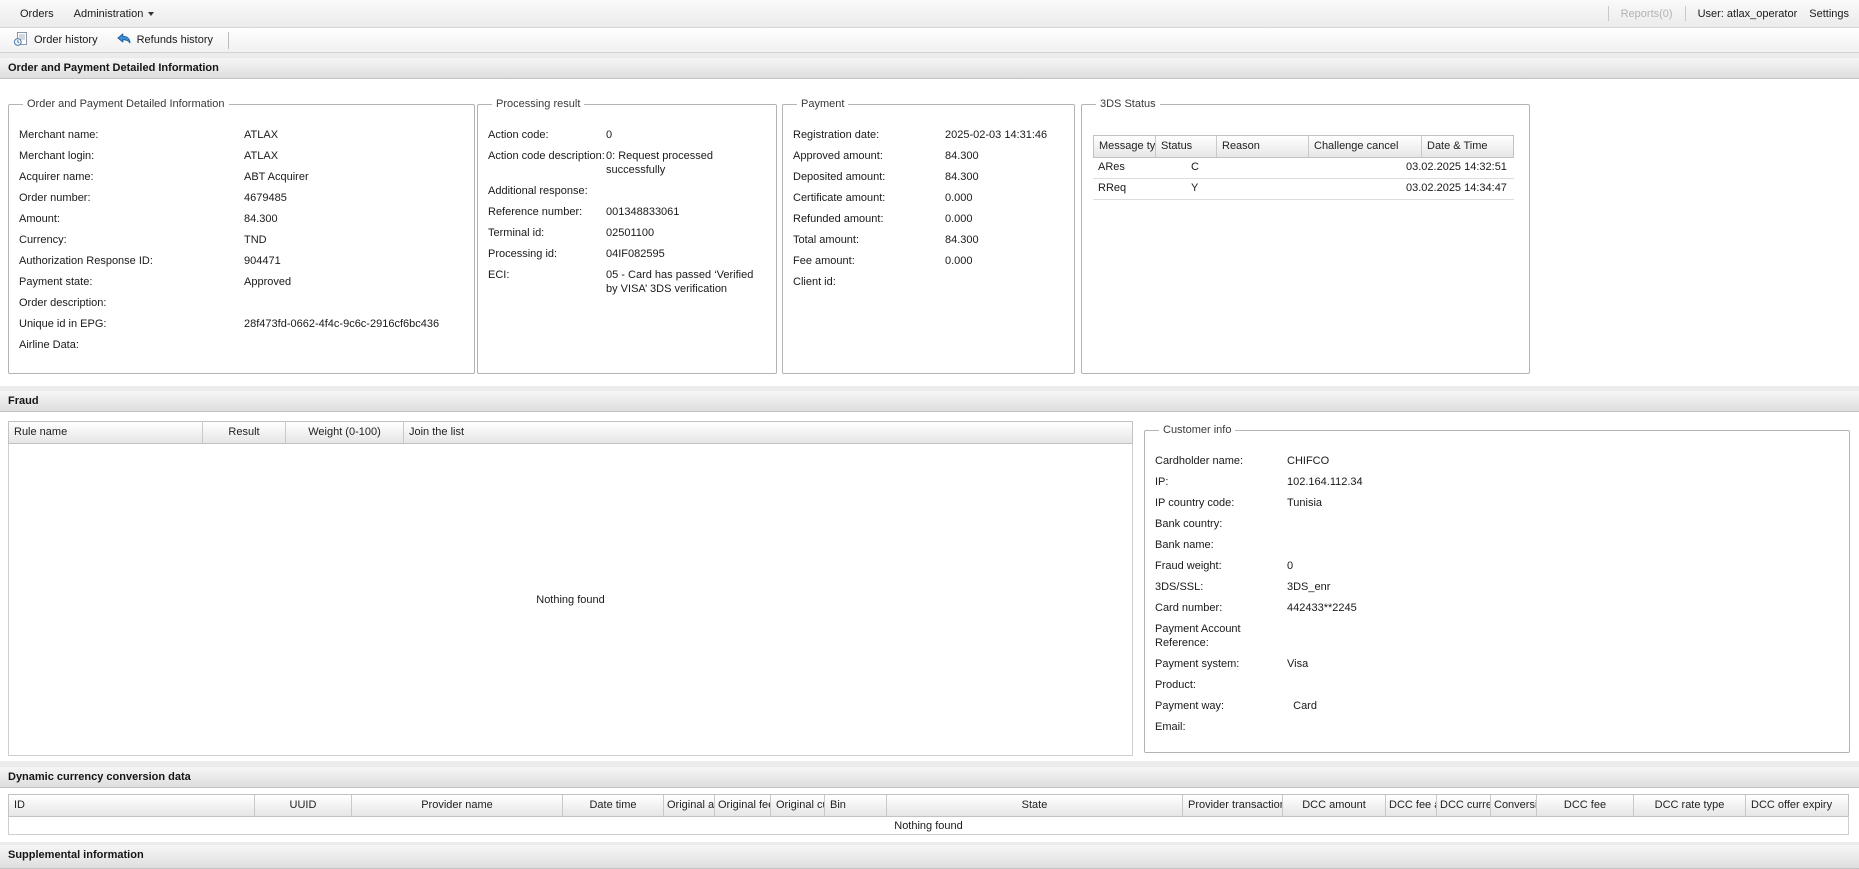  I want to click on panel-order-details-legend: Order and Payment Detailed Information, so click(126, 104).